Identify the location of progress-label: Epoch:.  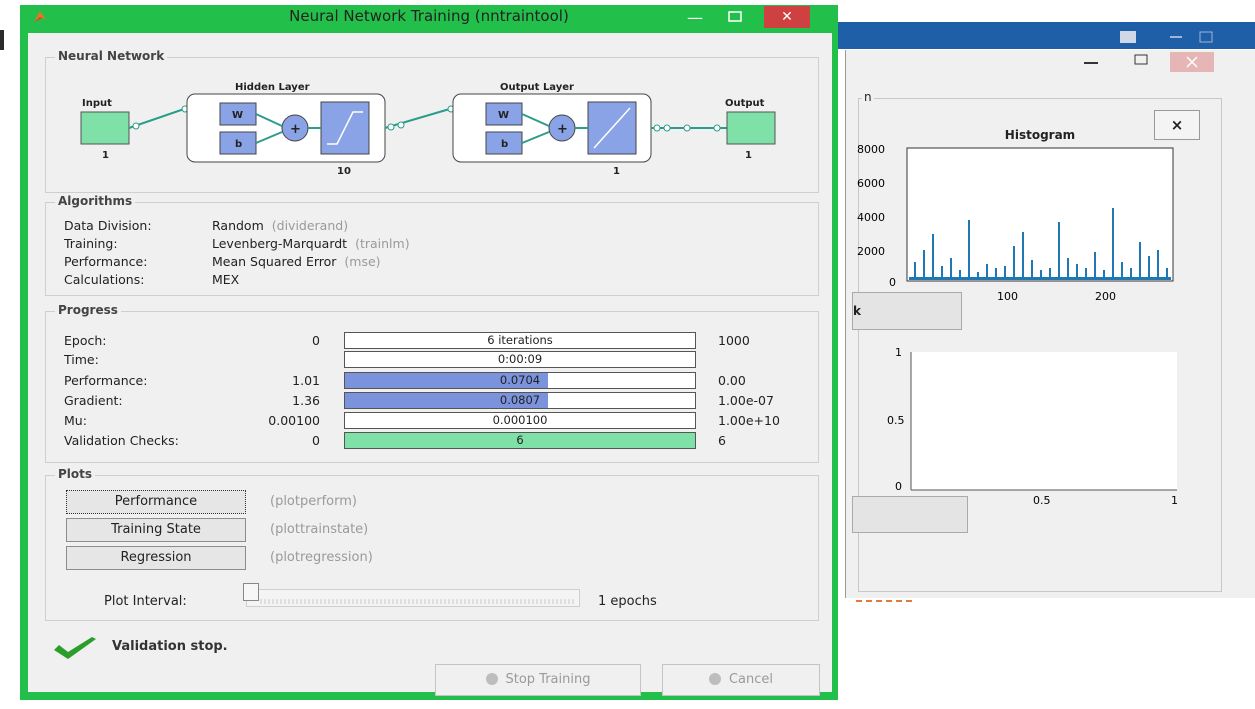
(85, 340).